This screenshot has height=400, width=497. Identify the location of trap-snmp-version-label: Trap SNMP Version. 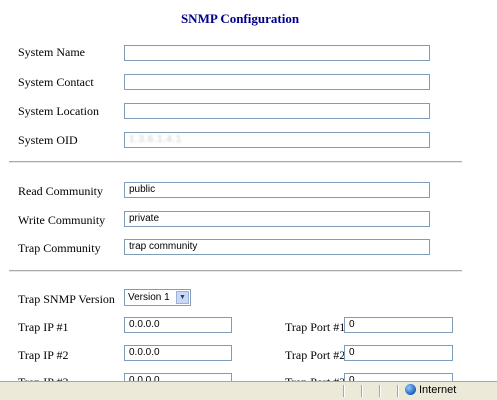
(66, 299).